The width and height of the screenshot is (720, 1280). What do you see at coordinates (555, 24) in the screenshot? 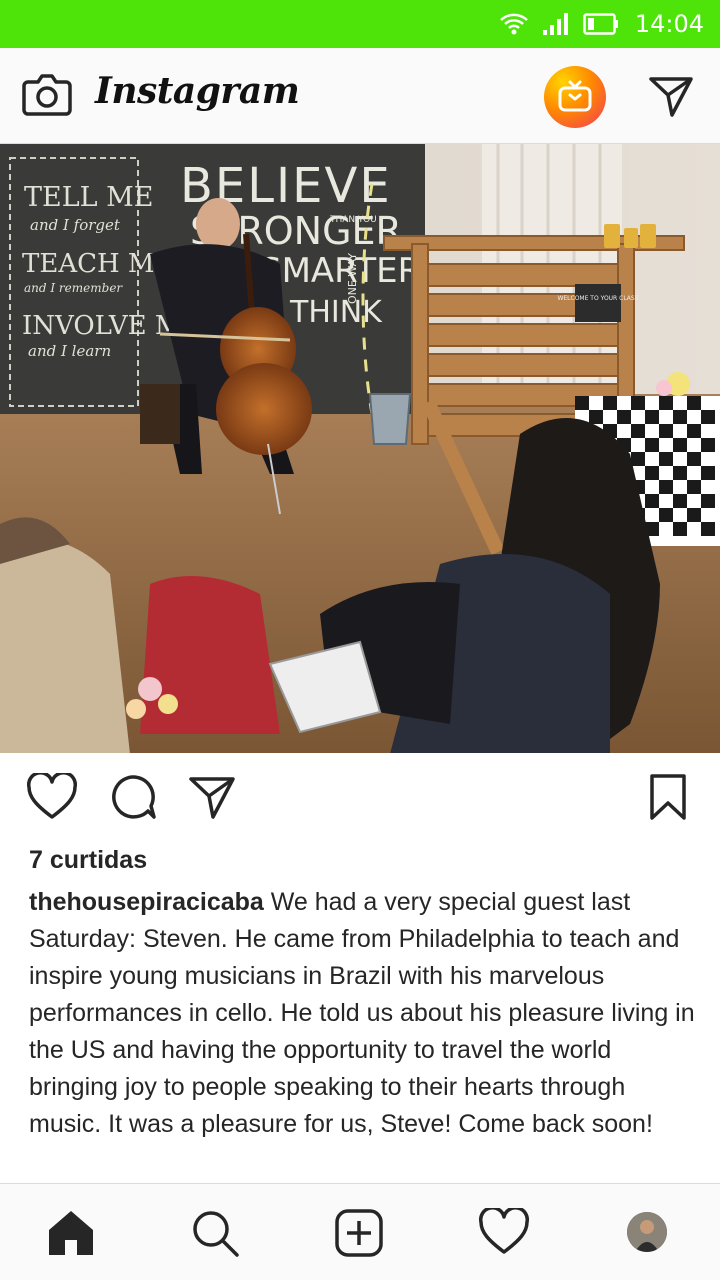
I see `signal-icon` at bounding box center [555, 24].